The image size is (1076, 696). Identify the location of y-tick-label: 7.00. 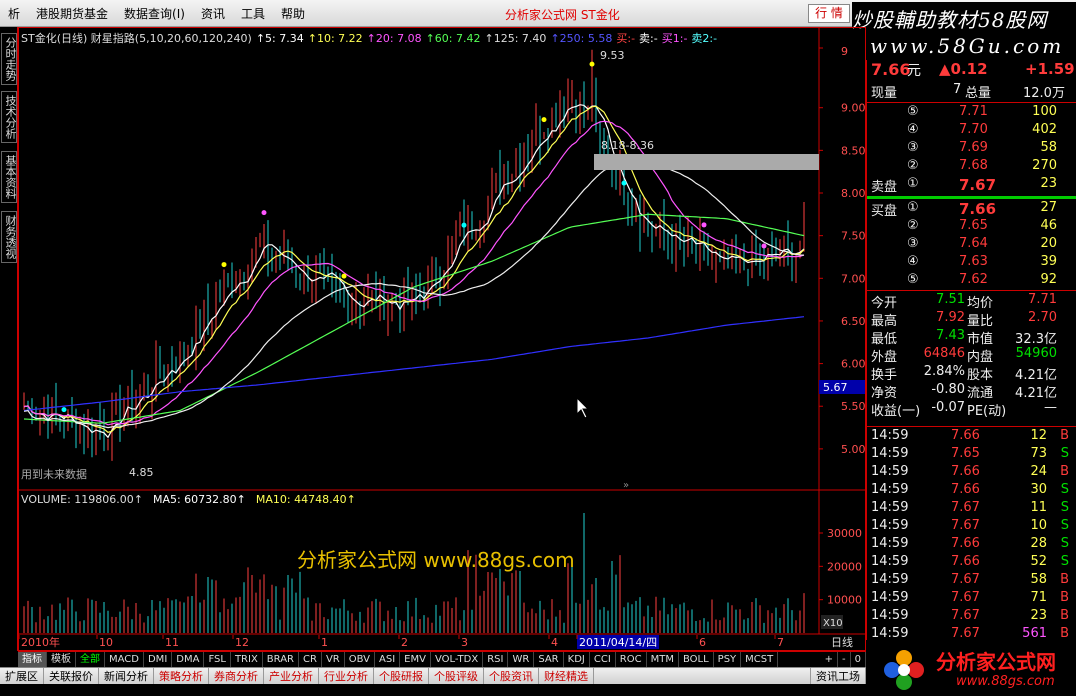
(853, 278).